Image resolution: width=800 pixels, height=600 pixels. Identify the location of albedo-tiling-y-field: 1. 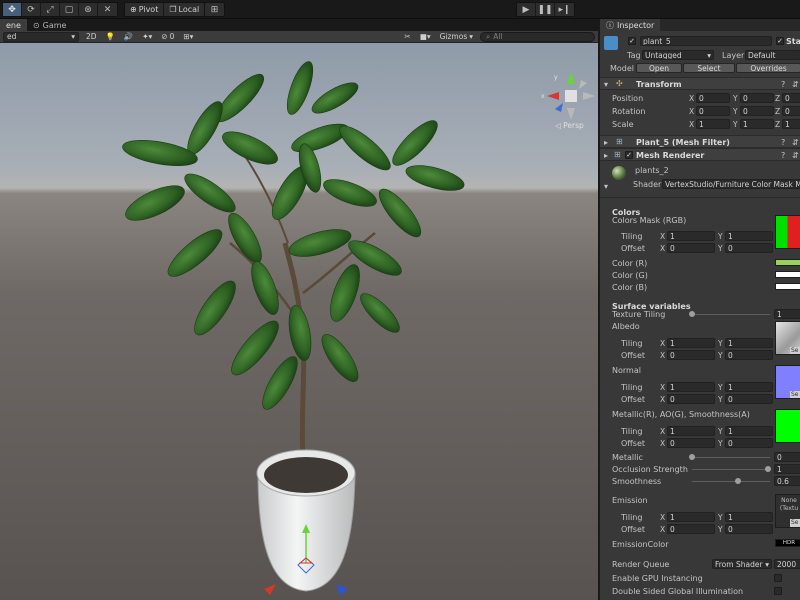
(749, 343).